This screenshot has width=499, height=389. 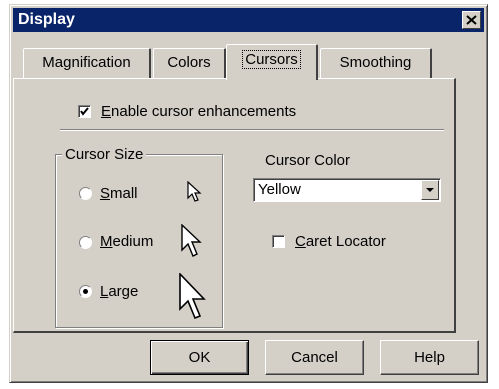 What do you see at coordinates (106, 111) in the screenshot?
I see `enable-enhancements-mnemonic: E` at bounding box center [106, 111].